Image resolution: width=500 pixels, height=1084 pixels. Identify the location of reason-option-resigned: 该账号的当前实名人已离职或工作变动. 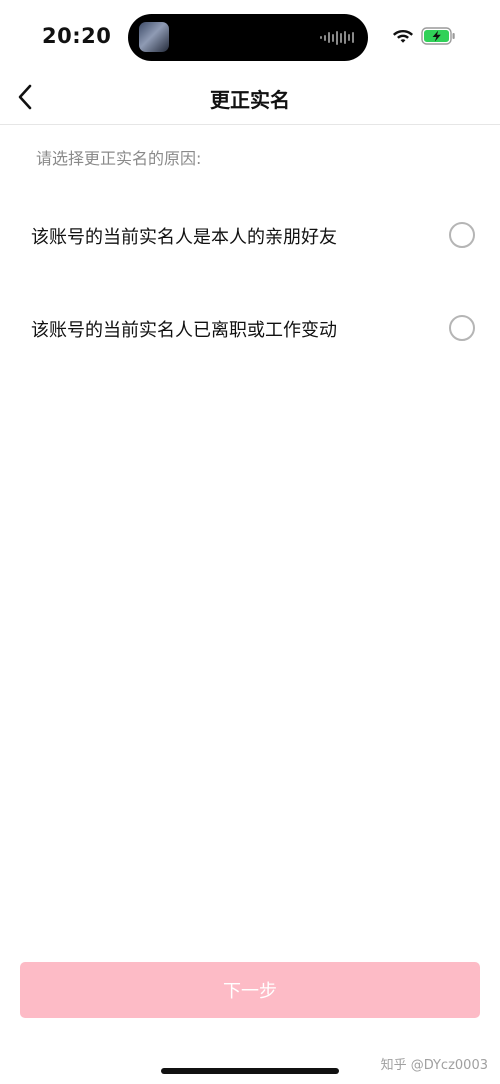
(250, 328).